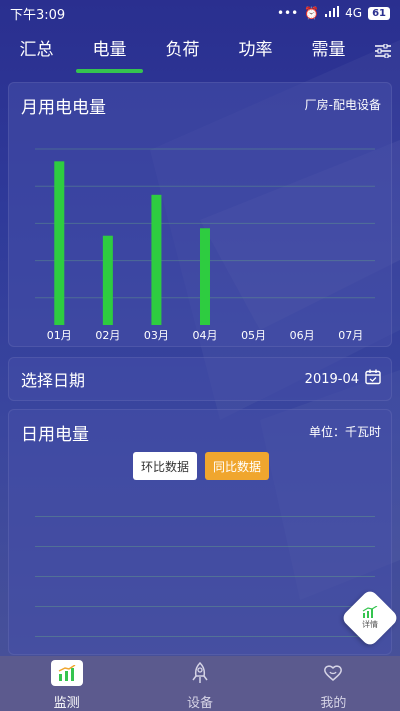 This screenshot has width=400, height=711. I want to click on yoy-compare-button: 同比数据, so click(237, 466).